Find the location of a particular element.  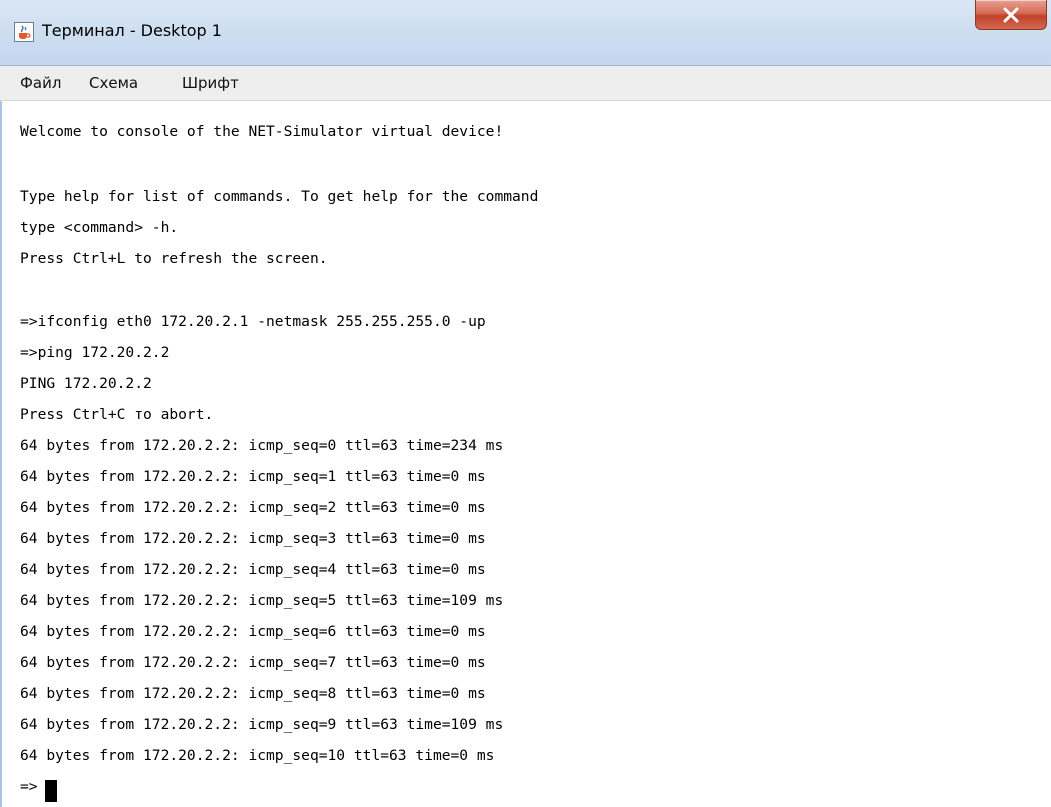

window-title: Терминал - Desktop 1 is located at coordinates (132, 30).